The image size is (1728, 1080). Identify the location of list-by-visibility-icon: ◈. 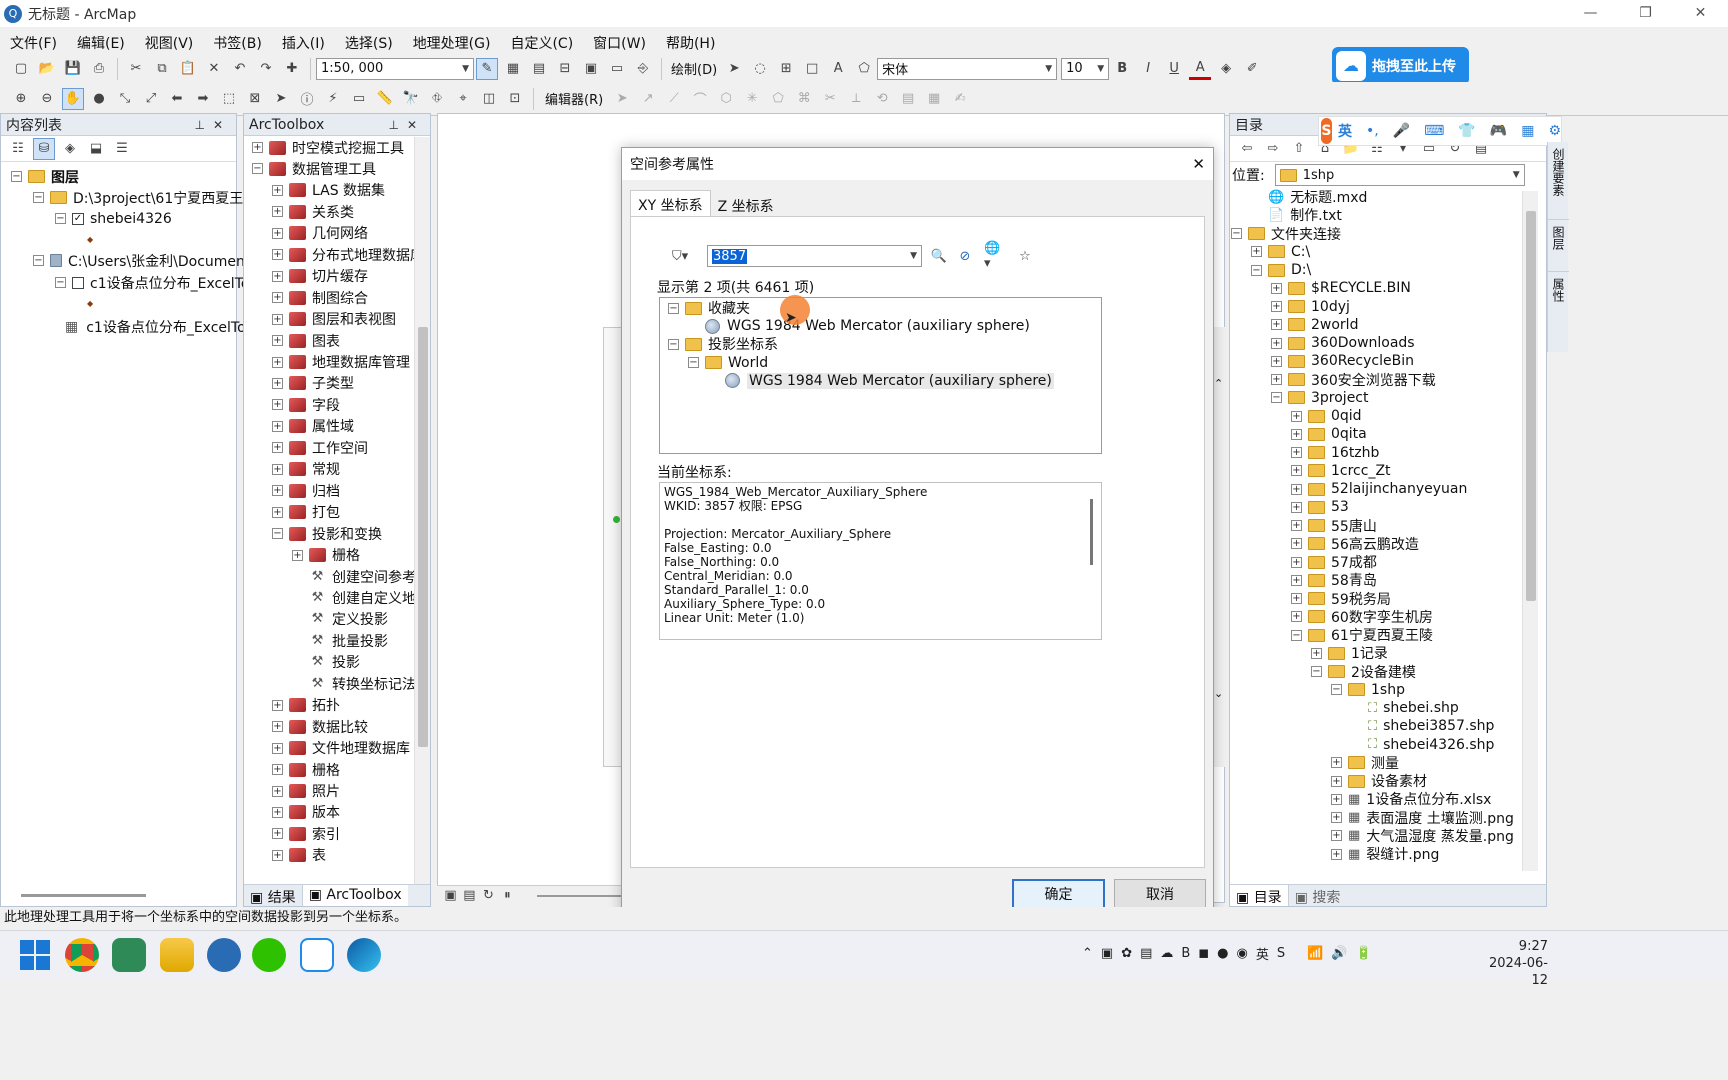
(70, 149).